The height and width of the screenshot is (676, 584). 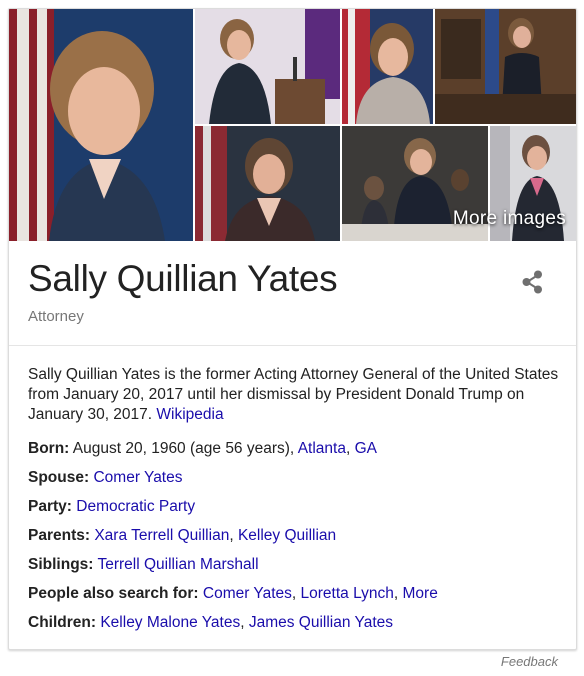 I want to click on feedback-link: Feedback, so click(x=529, y=661).